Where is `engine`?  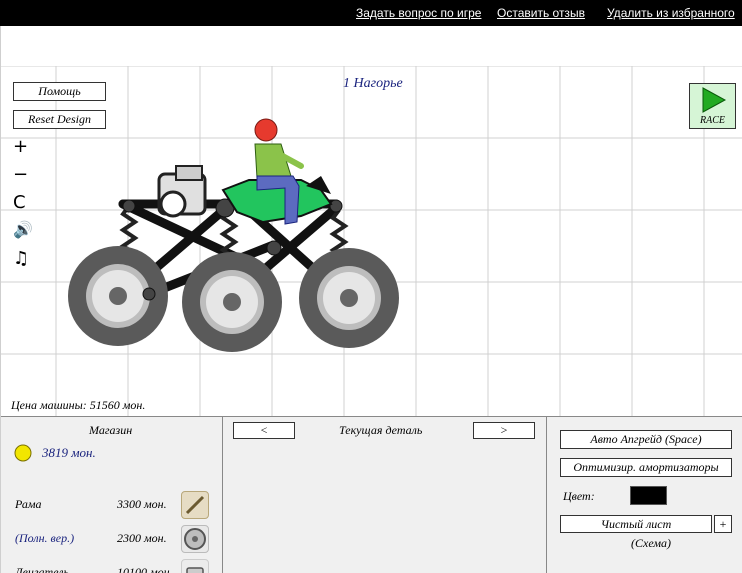
engine is located at coordinates (182, 191).